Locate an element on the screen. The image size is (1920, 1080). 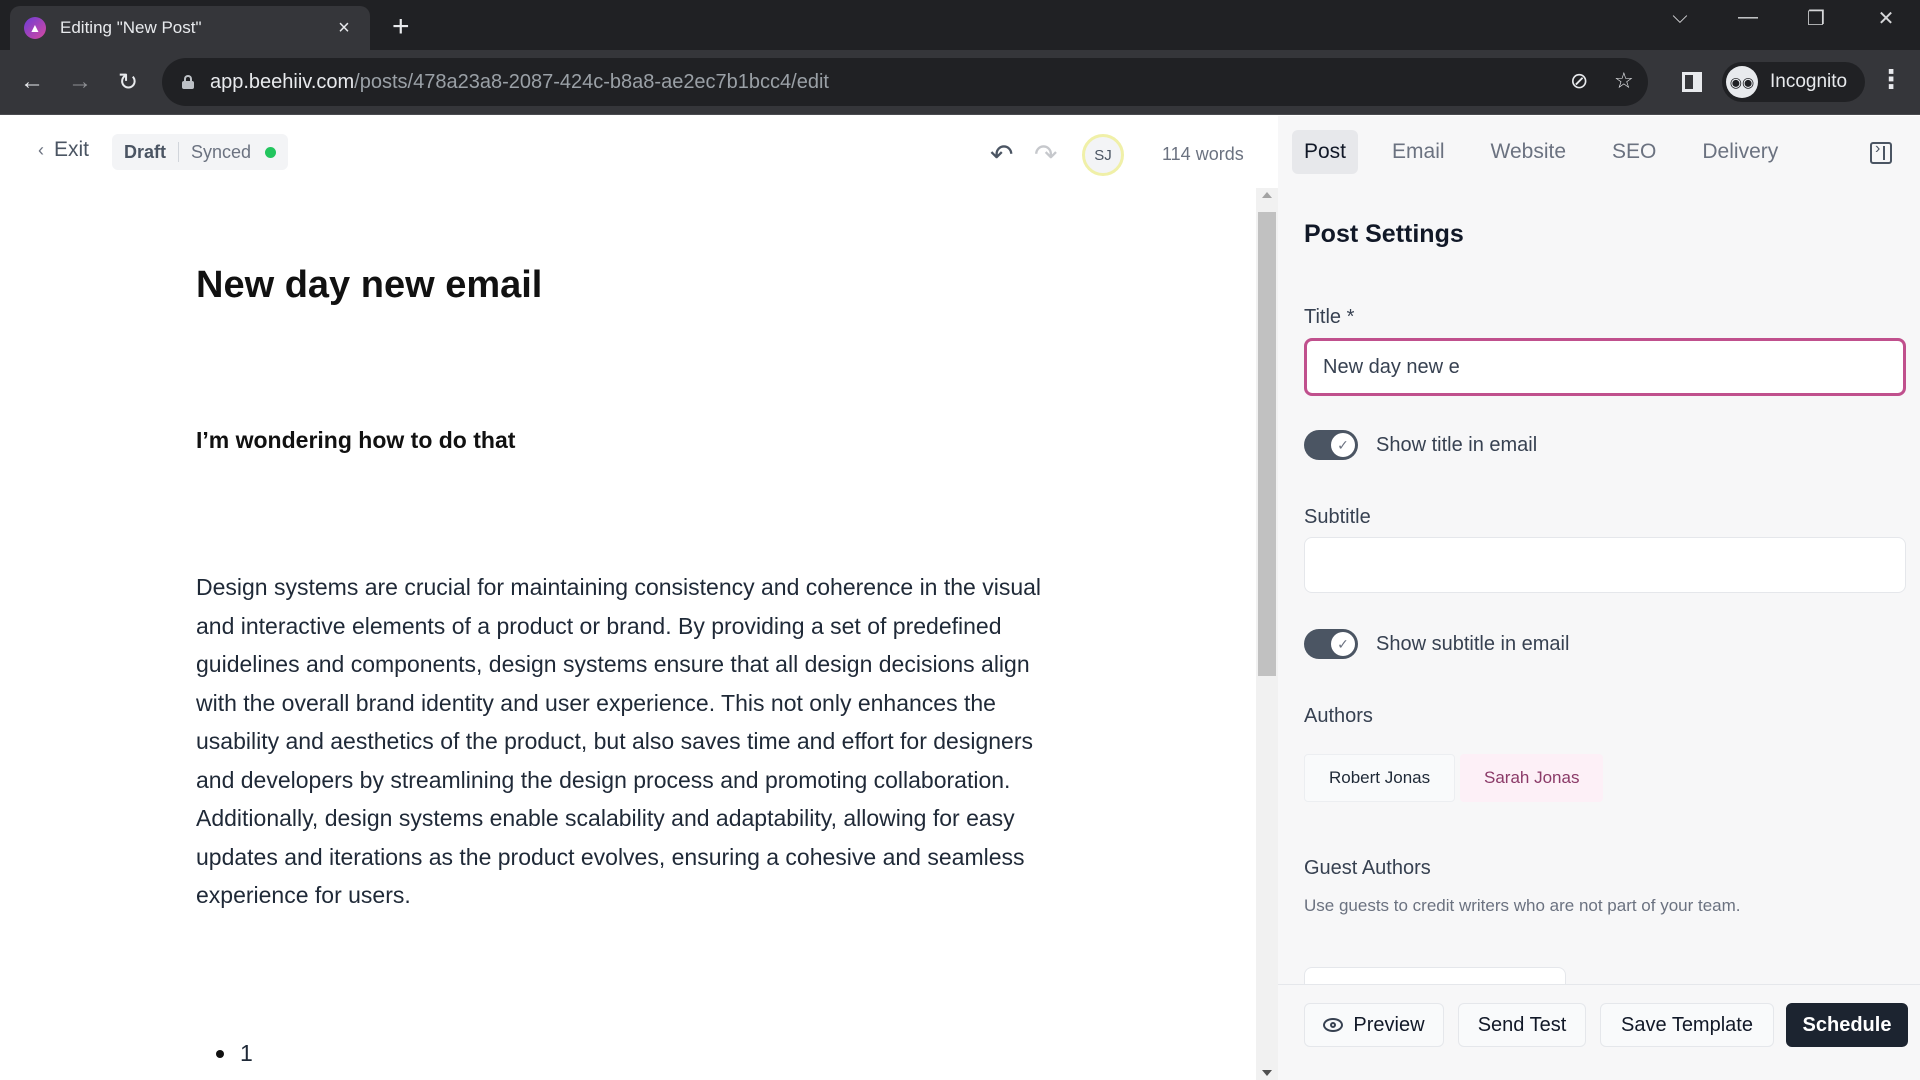
list-item-text: 1 is located at coordinates (246, 1053).